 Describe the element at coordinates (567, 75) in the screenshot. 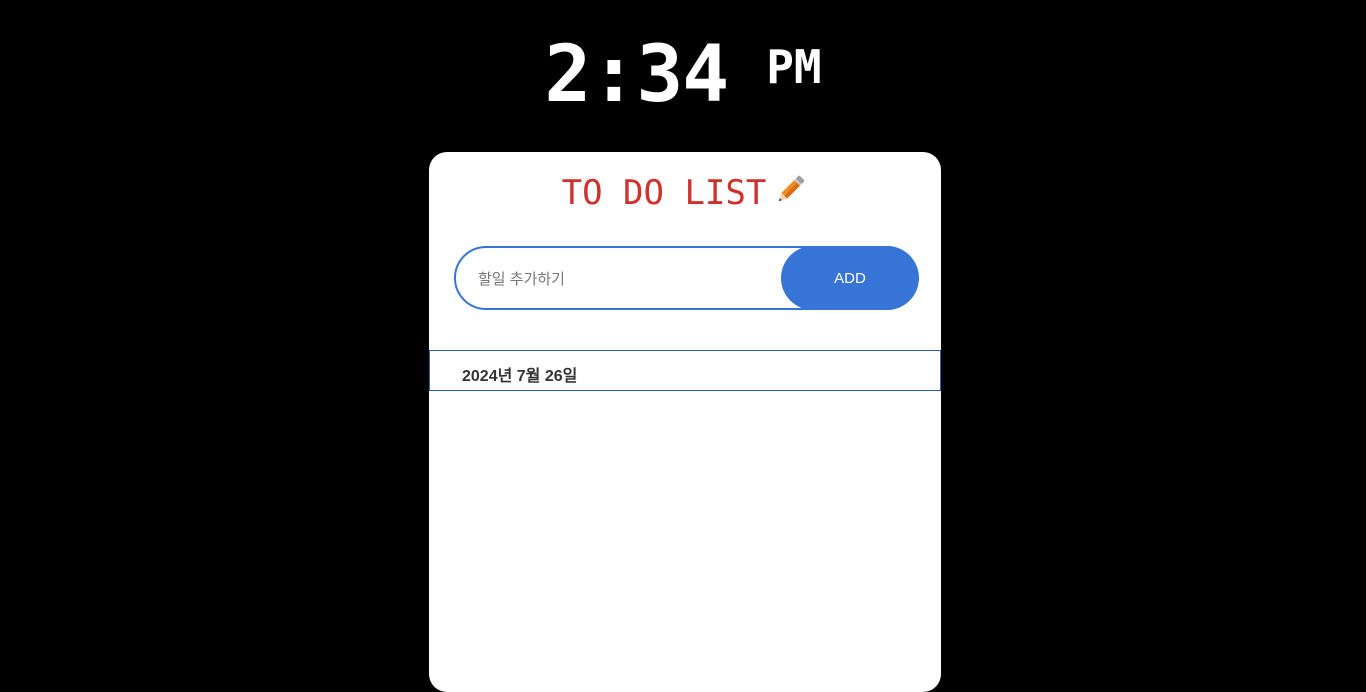

I see `clock-hours: 2` at that location.